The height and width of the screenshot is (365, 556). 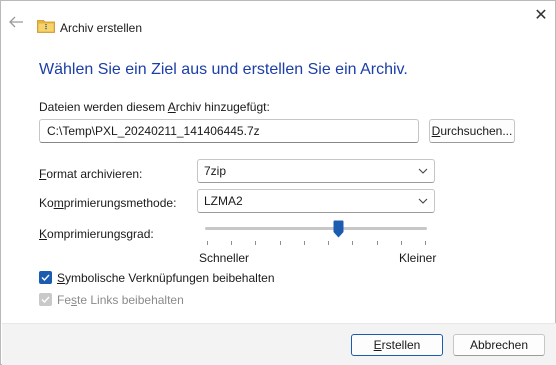 What do you see at coordinates (418, 258) in the screenshot?
I see `slider-max-label: Kleiner` at bounding box center [418, 258].